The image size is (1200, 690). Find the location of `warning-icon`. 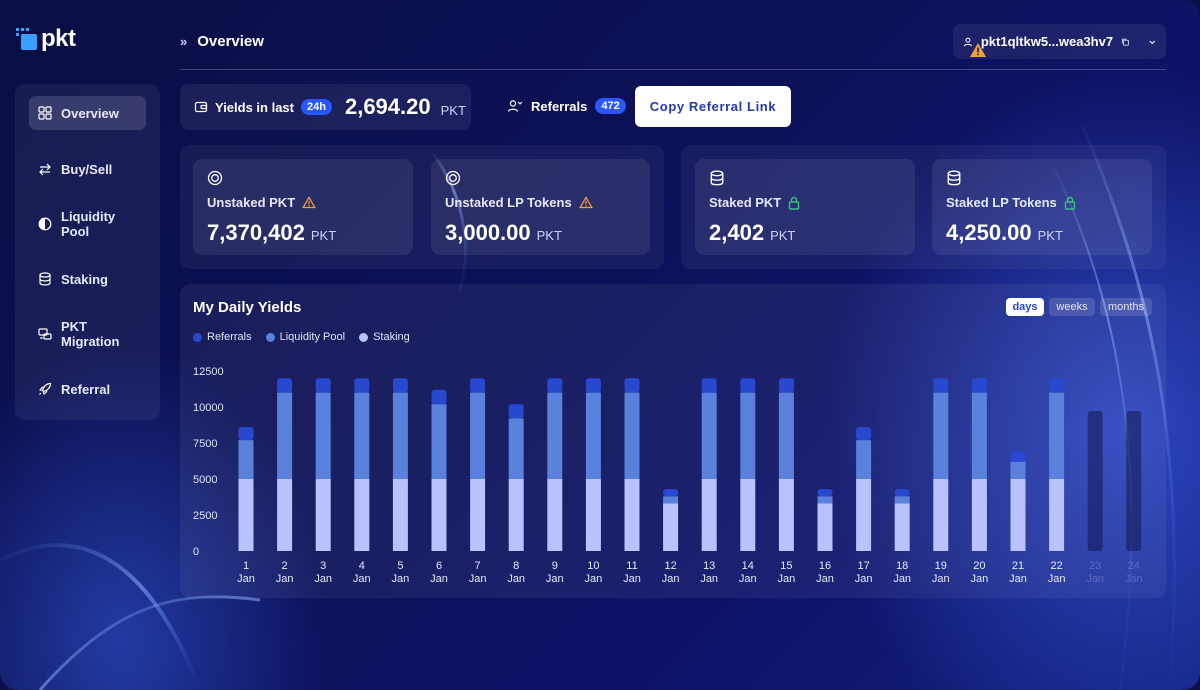

warning-icon is located at coordinates (585, 202).